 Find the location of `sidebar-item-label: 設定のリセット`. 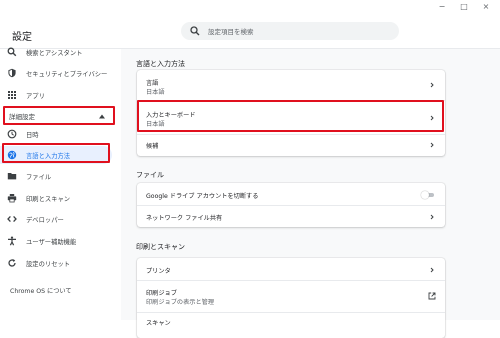

sidebar-item-label: 設定のリセット is located at coordinates (48, 264).